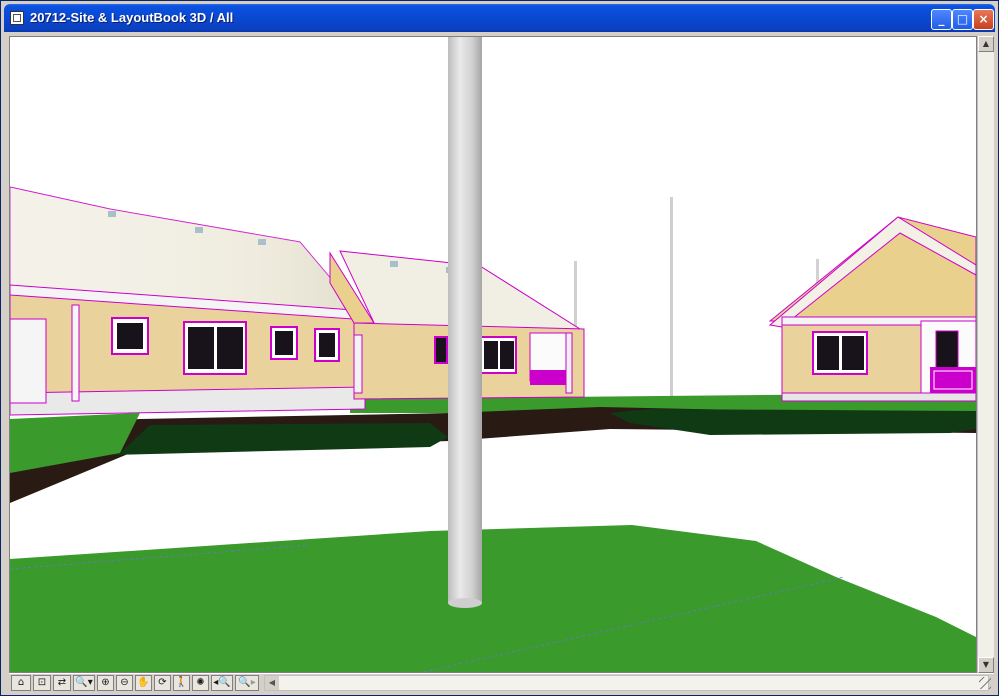 The width and height of the screenshot is (999, 696). What do you see at coordinates (124, 683) in the screenshot?
I see `zoom-out-icon: ⊖` at bounding box center [124, 683].